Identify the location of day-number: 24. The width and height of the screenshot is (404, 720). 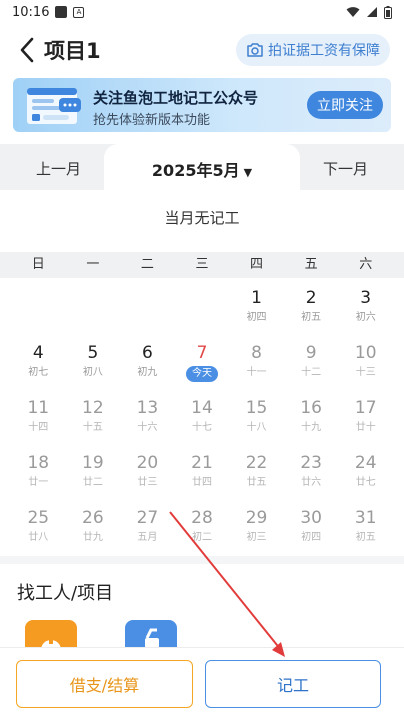
(365, 463).